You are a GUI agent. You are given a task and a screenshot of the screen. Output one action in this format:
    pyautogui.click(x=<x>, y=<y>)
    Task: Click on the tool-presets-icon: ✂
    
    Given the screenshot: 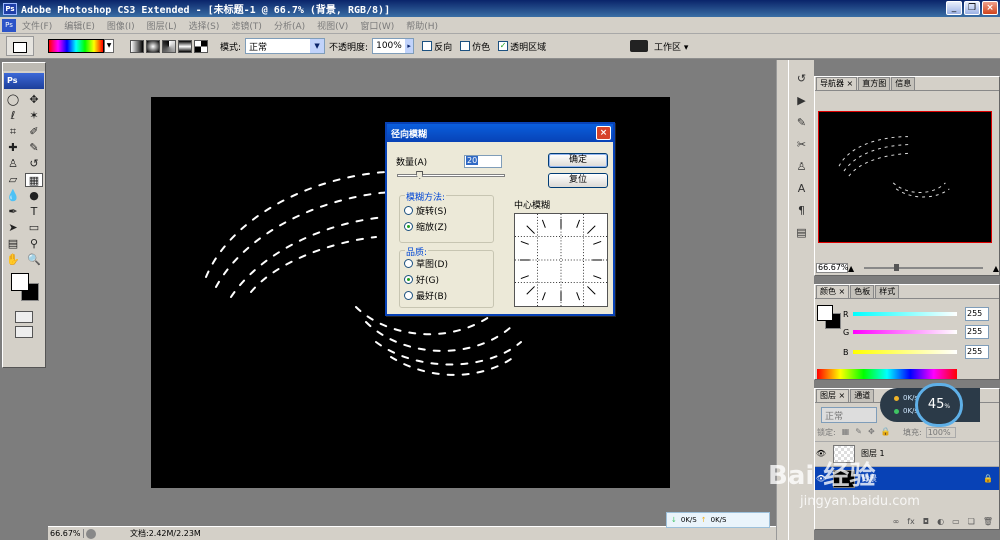 What is the action you would take?
    pyautogui.click(x=802, y=145)
    